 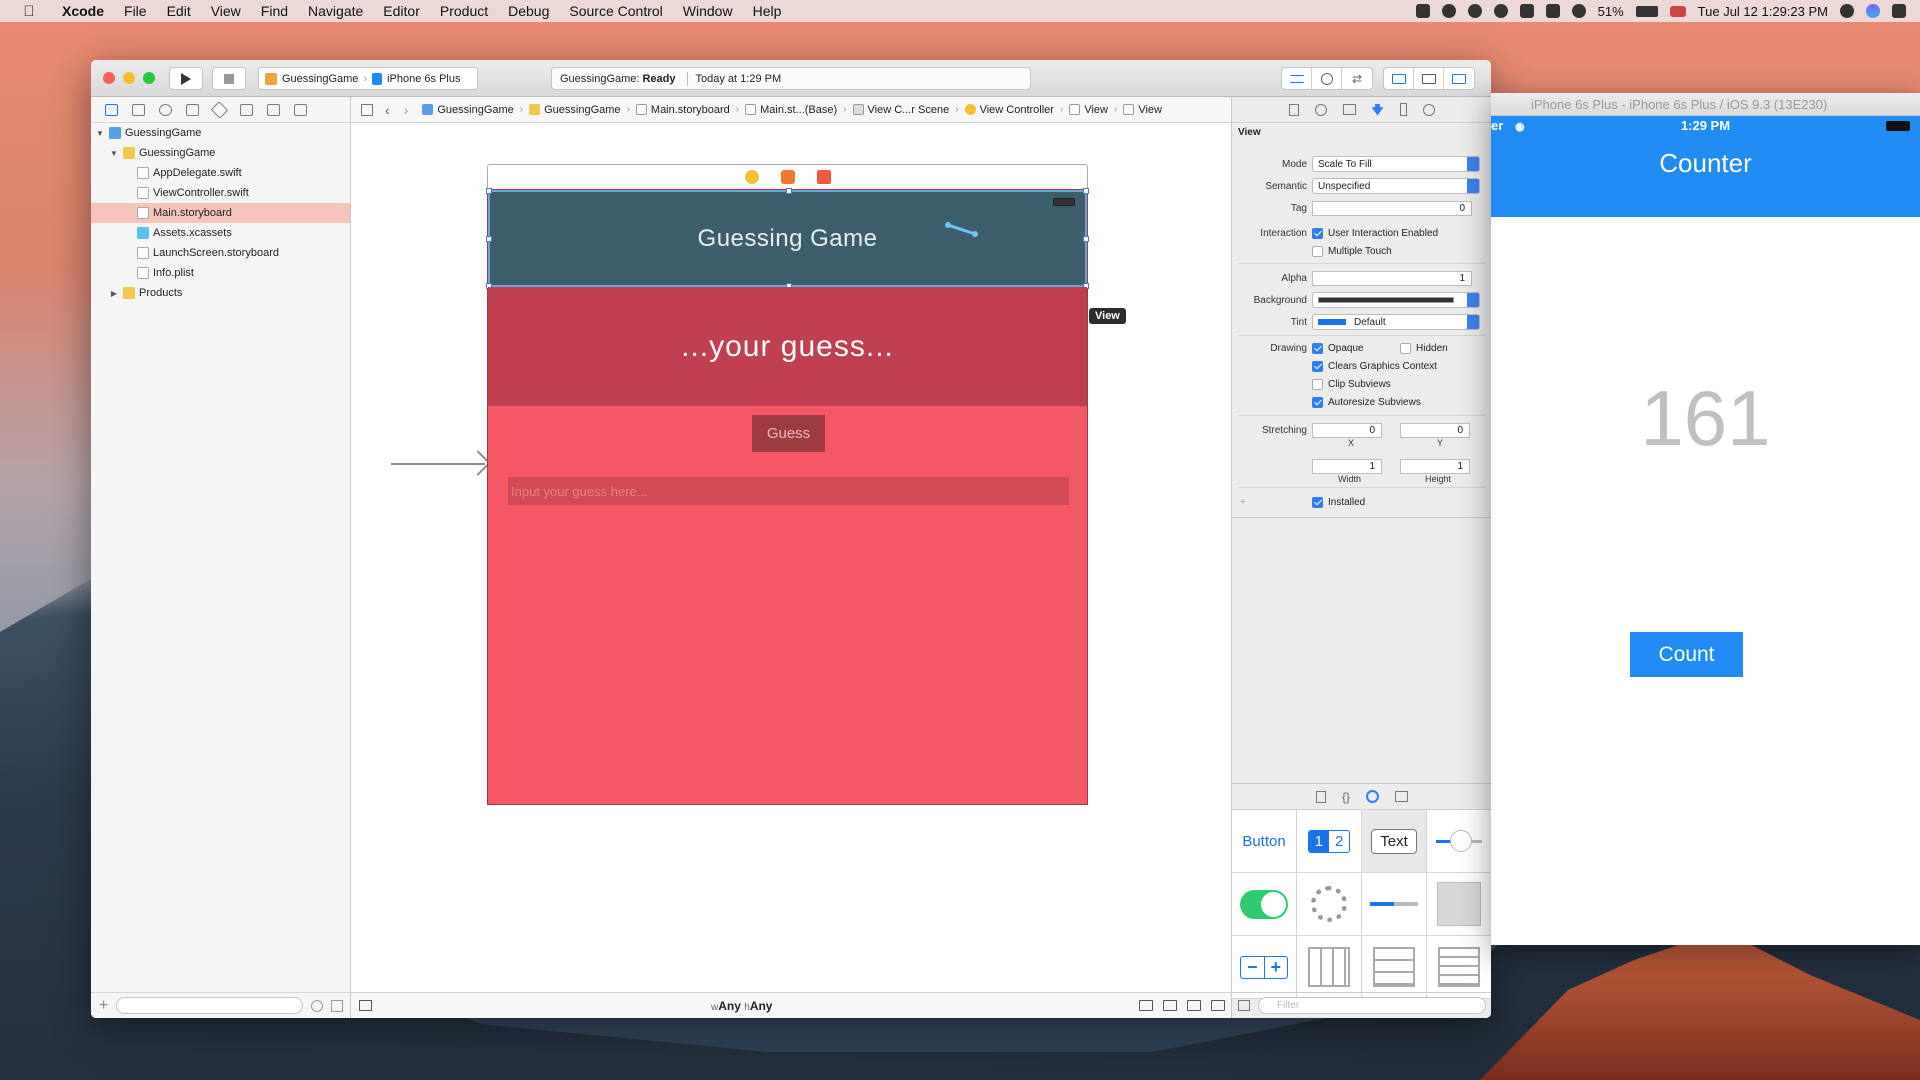 What do you see at coordinates (109, 78) in the screenshot?
I see `close-button` at bounding box center [109, 78].